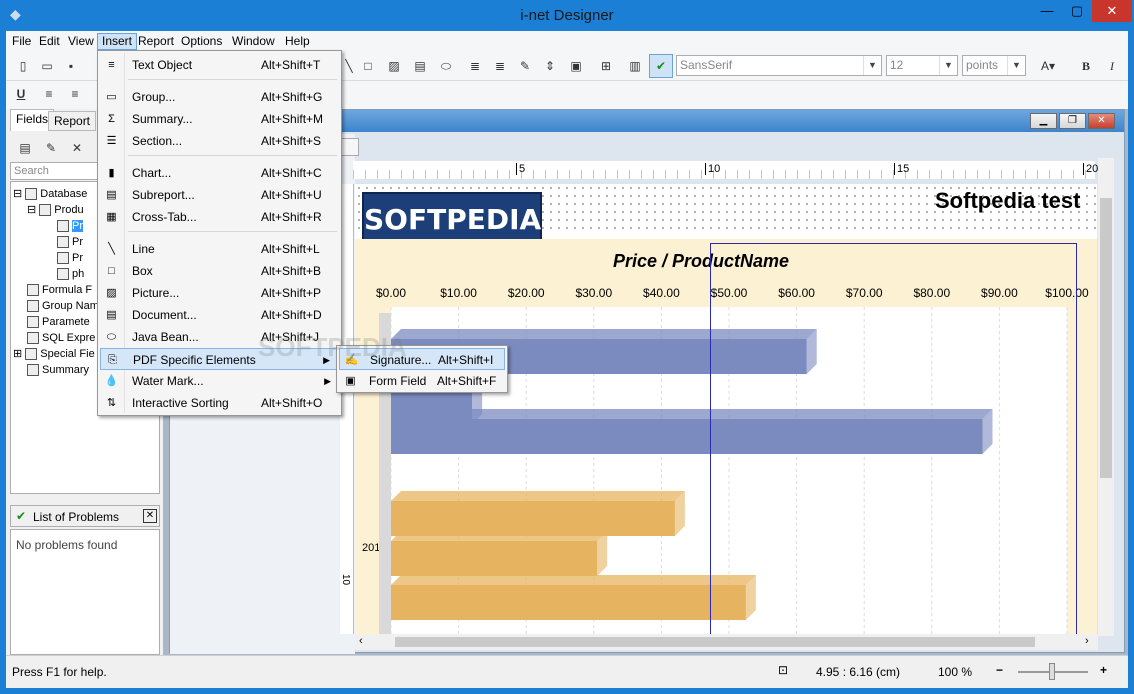 This screenshot has width=1134, height=694. I want to click on document-tool-icon: ▤, so click(420, 66).